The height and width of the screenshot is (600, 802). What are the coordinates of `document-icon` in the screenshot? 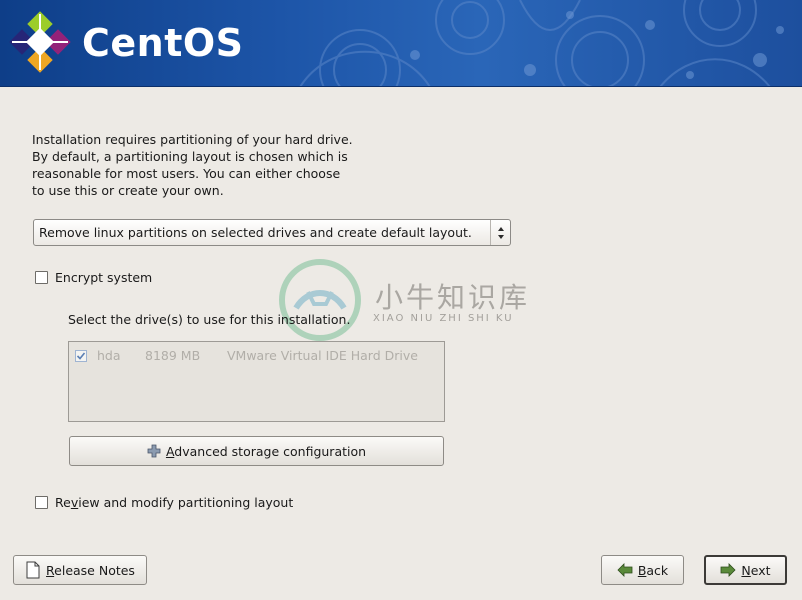 It's located at (33, 570).